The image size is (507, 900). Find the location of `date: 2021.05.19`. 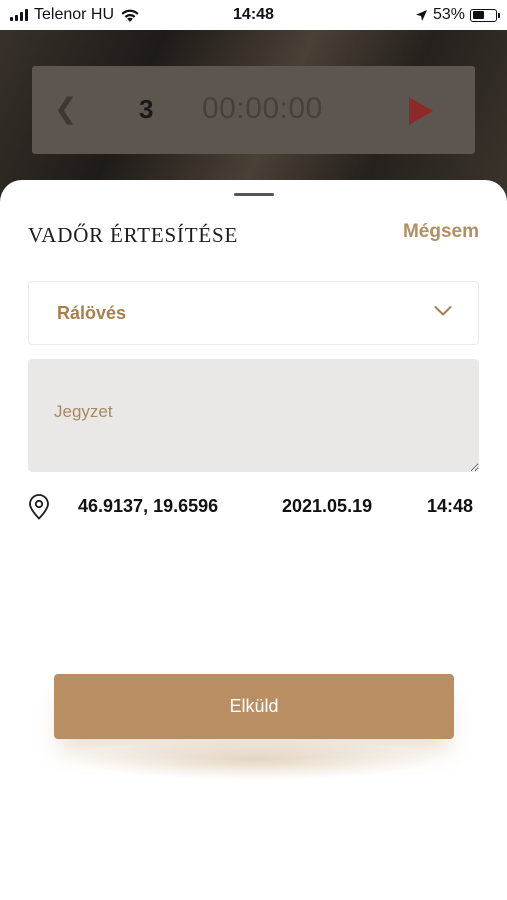

date: 2021.05.19 is located at coordinates (327, 506).